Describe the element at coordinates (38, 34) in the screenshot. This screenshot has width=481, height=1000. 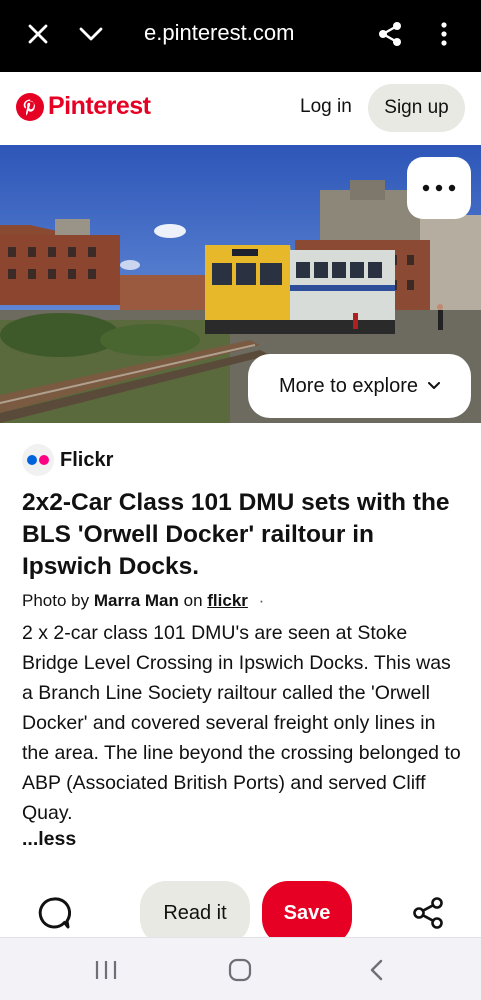
I see `close-icon` at that location.